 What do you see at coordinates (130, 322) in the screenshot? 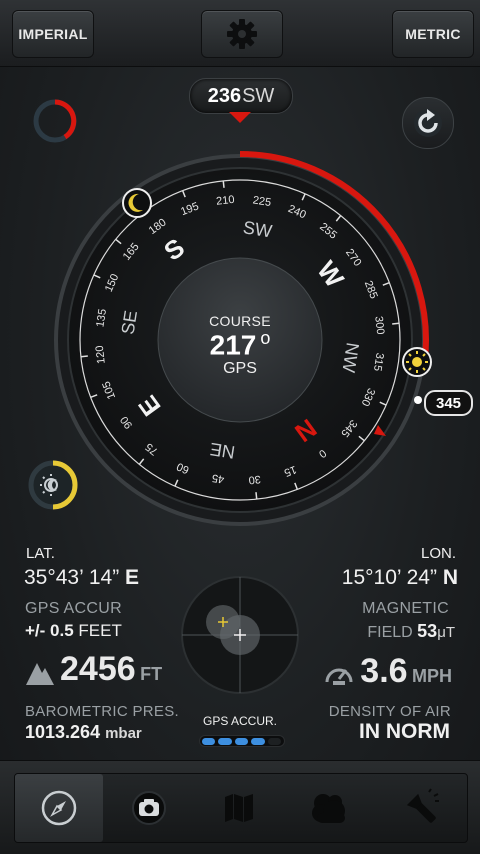
I see `compass-cardinal-se: SE` at bounding box center [130, 322].